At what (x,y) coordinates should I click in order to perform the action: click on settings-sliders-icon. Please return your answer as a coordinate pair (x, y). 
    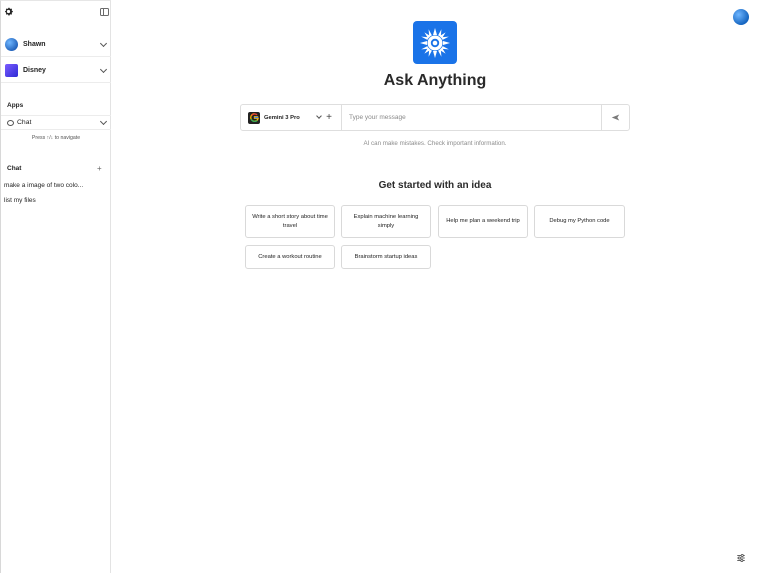
    Looking at the image, I should click on (741, 558).